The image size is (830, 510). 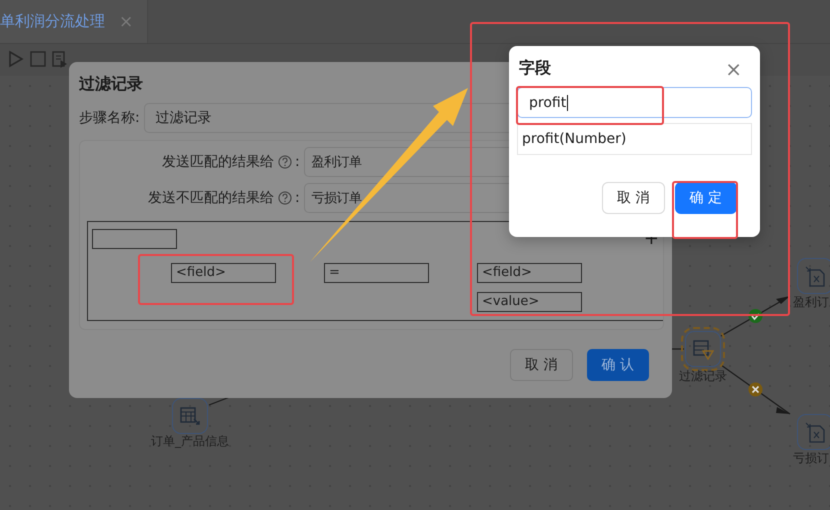 What do you see at coordinates (52, 21) in the screenshot?
I see `tab-title: 单利润分流处理` at bounding box center [52, 21].